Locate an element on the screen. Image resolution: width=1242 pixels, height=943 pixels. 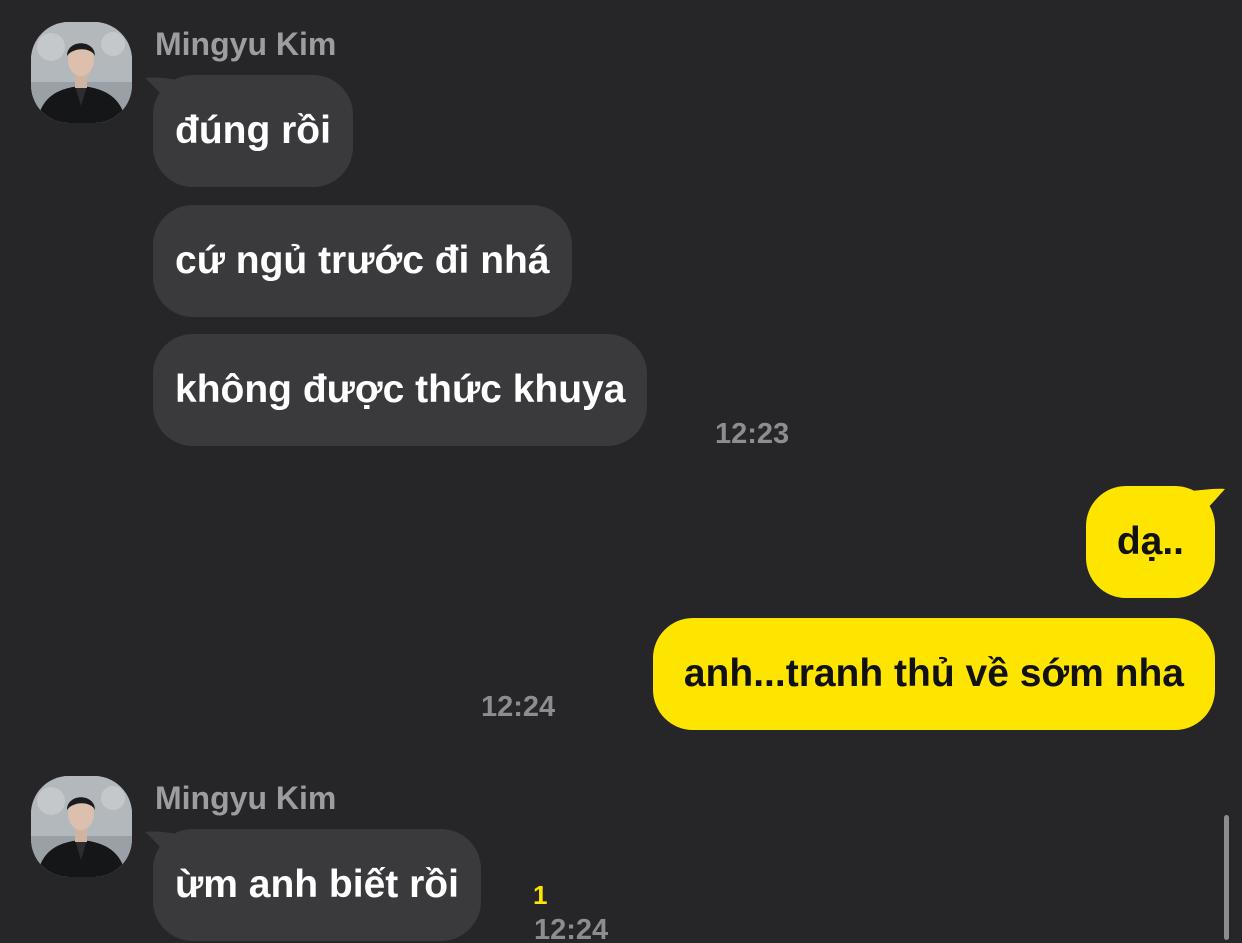
incoming-message-bubble: không được thức khuya is located at coordinates (400, 390).